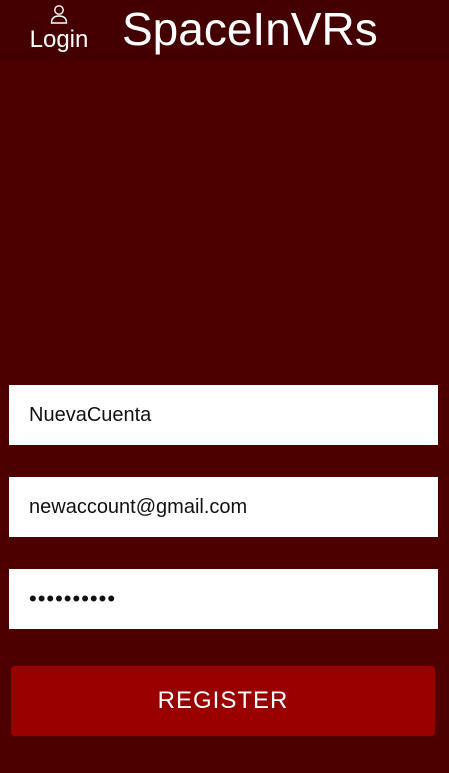  What do you see at coordinates (223, 599) in the screenshot?
I see `password-input` at bounding box center [223, 599].